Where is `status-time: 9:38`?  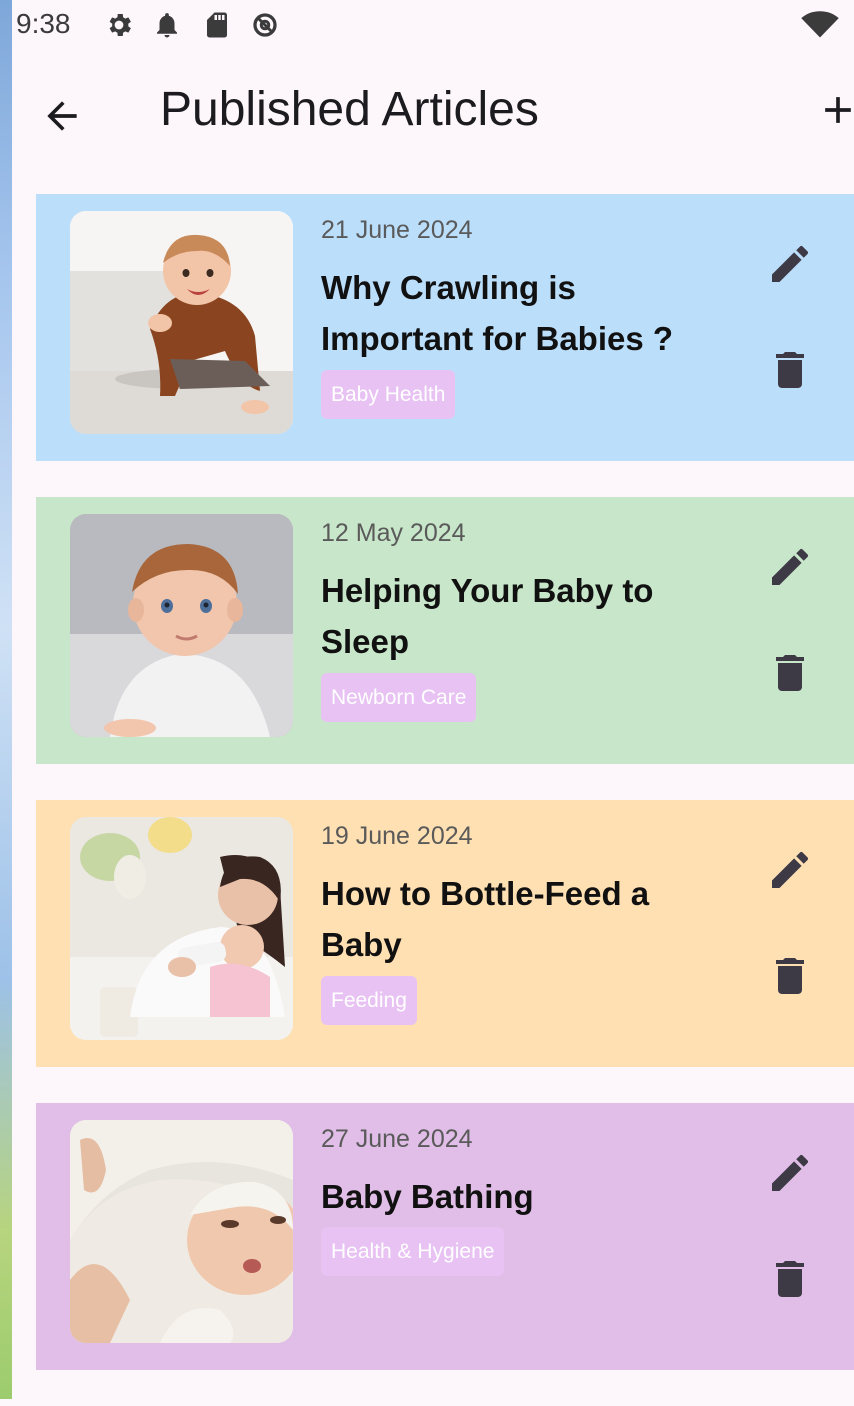
status-time: 9:38 is located at coordinates (43, 23).